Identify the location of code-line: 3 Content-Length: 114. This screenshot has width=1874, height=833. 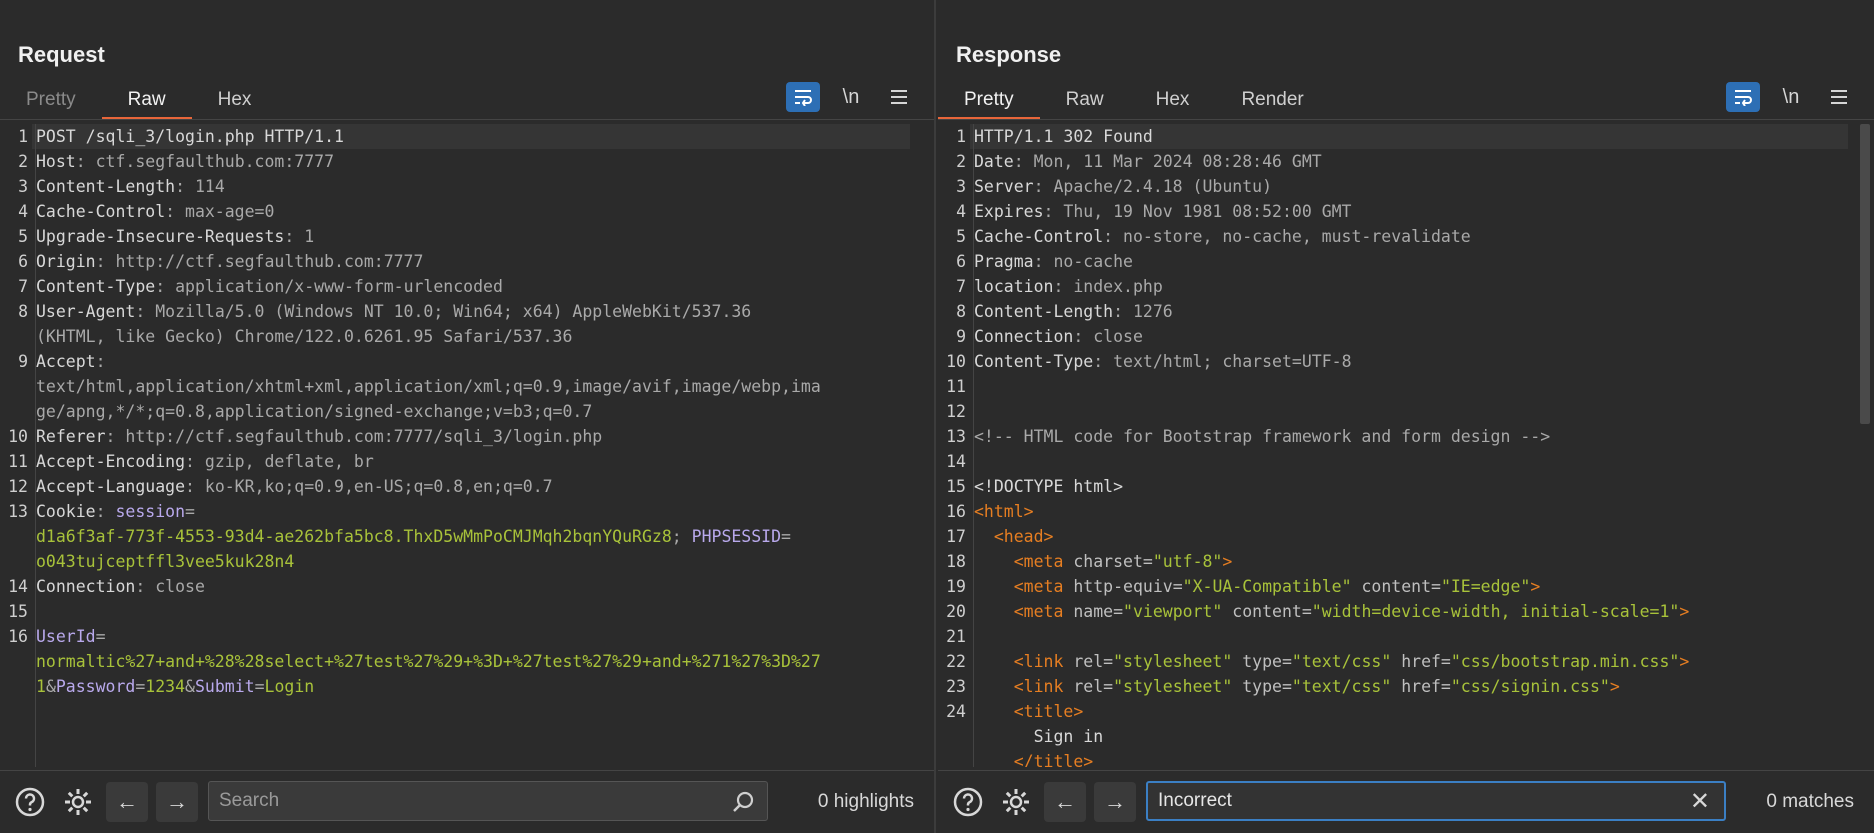
(467, 186).